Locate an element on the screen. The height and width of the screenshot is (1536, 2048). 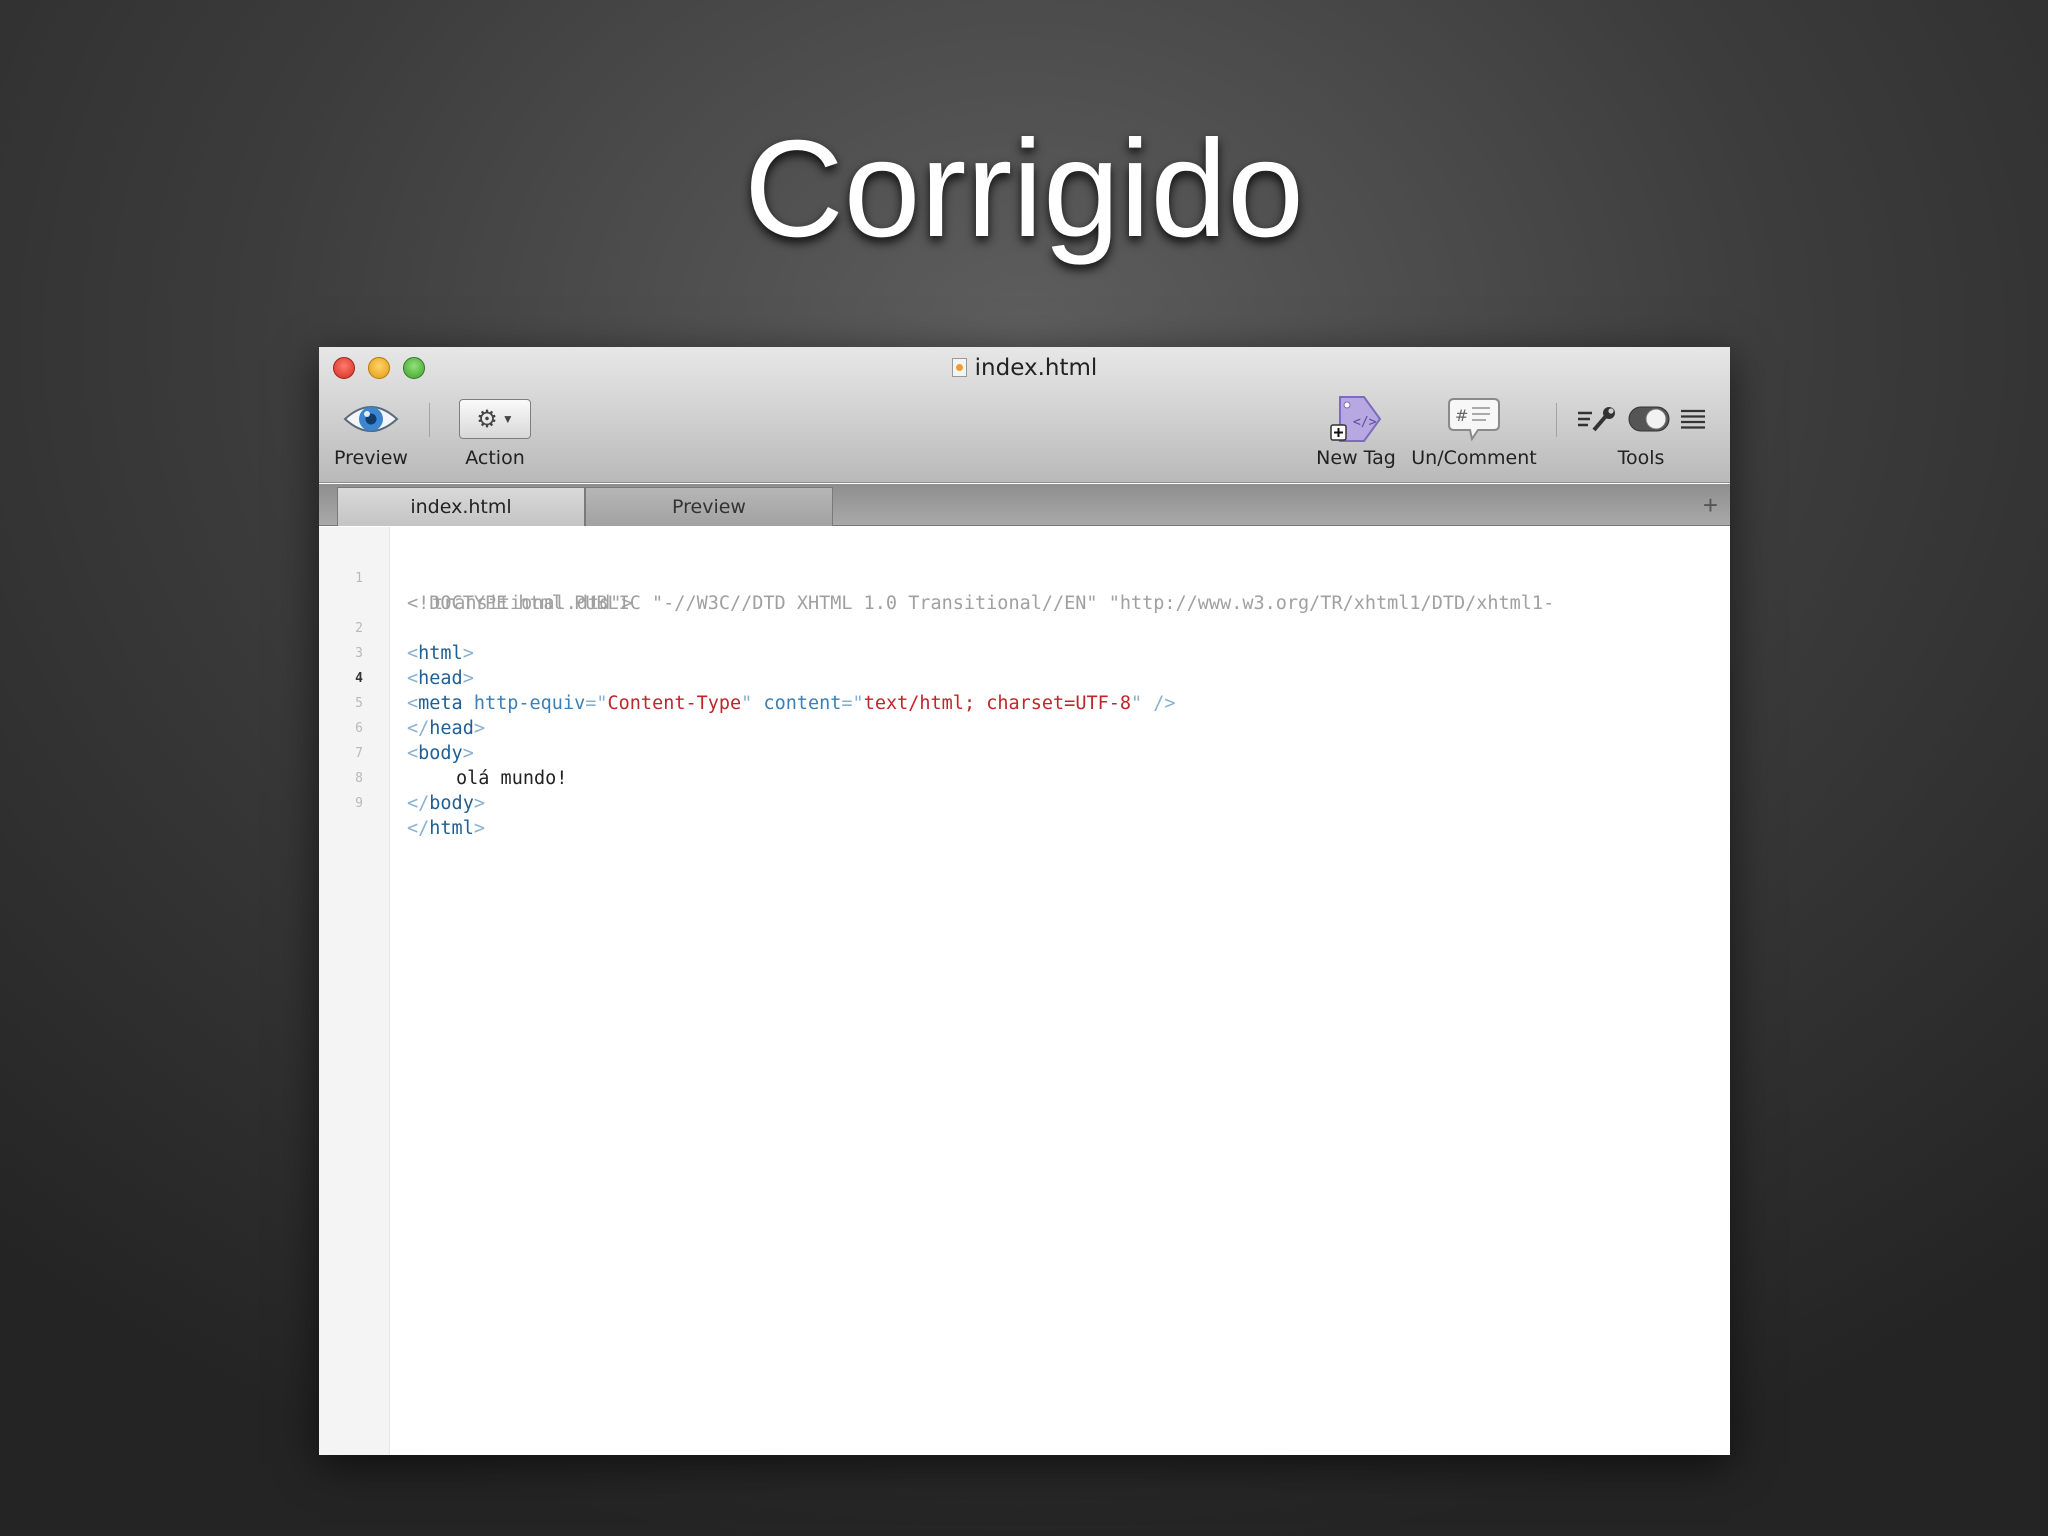
code-line: 5 </head> is located at coordinates (1024, 702).